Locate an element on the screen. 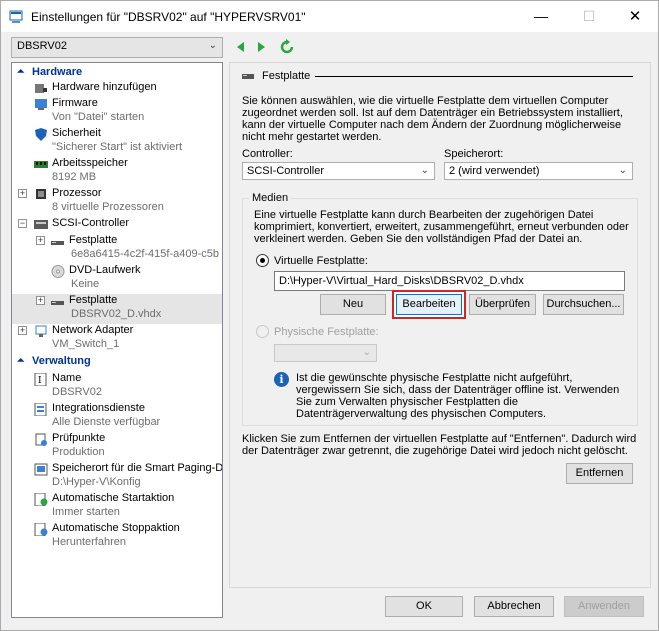  auto-start-icon is located at coordinates (41, 499).